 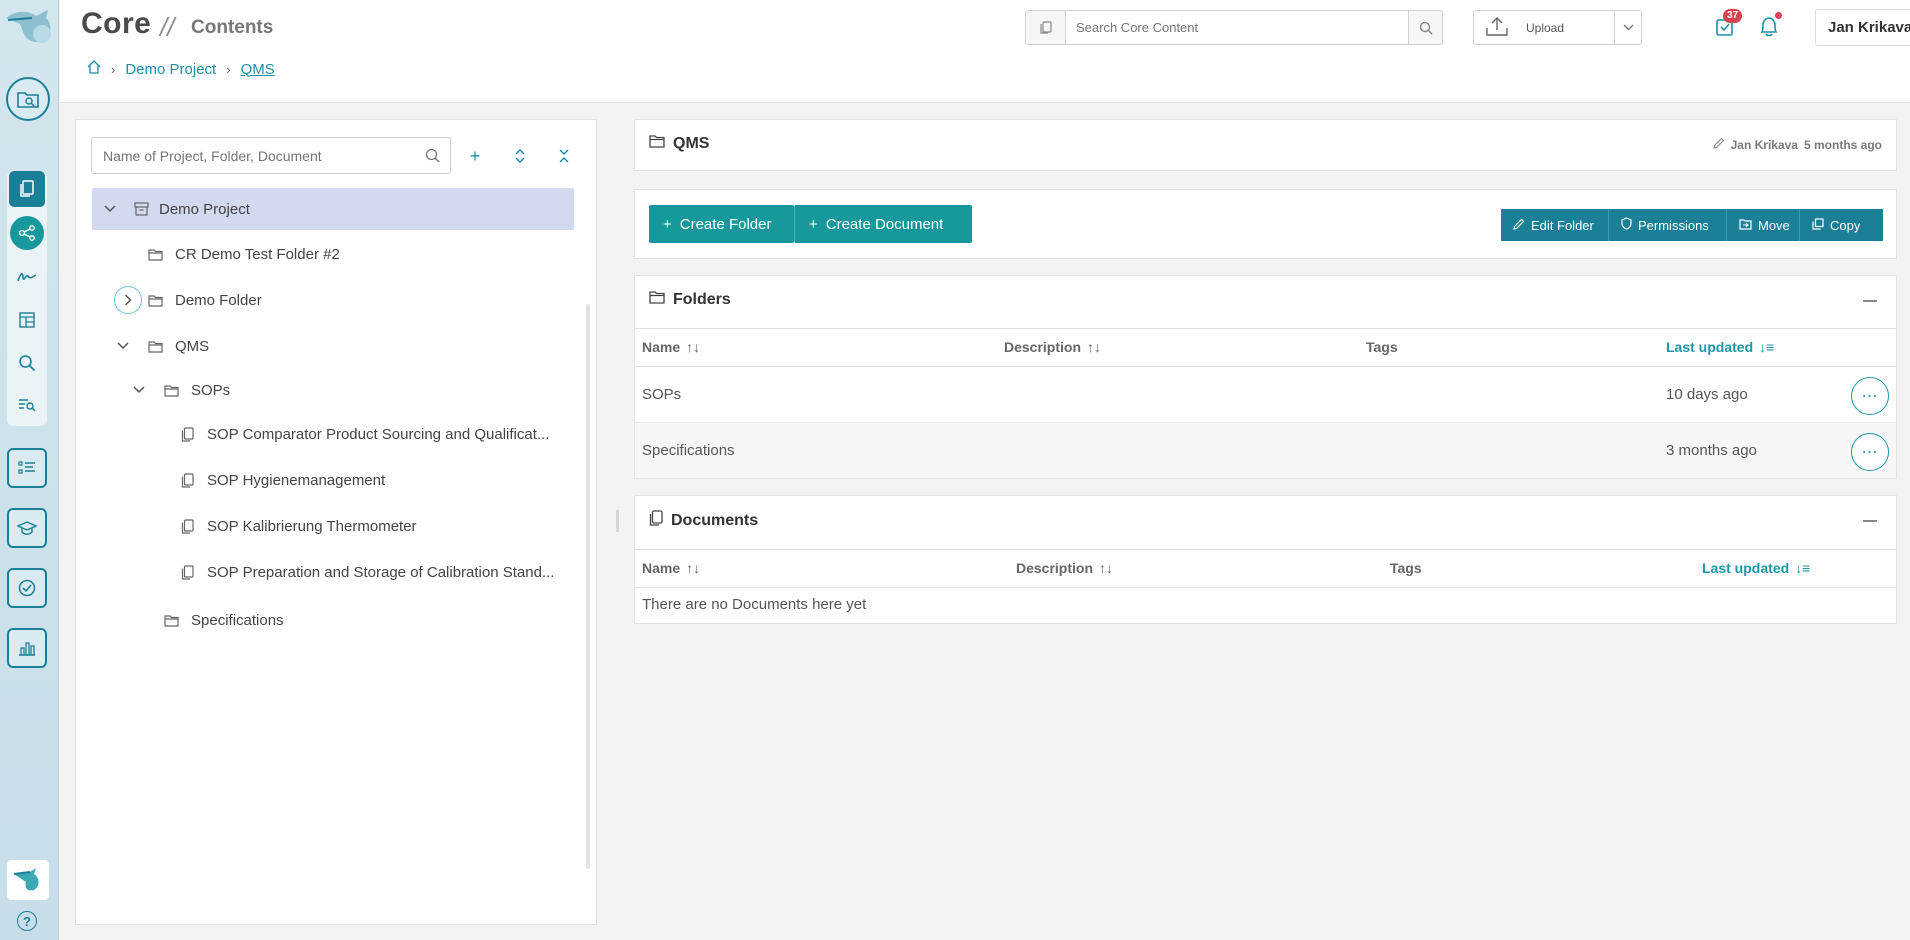 I want to click on create-document-button: + Create Document, so click(x=883, y=224).